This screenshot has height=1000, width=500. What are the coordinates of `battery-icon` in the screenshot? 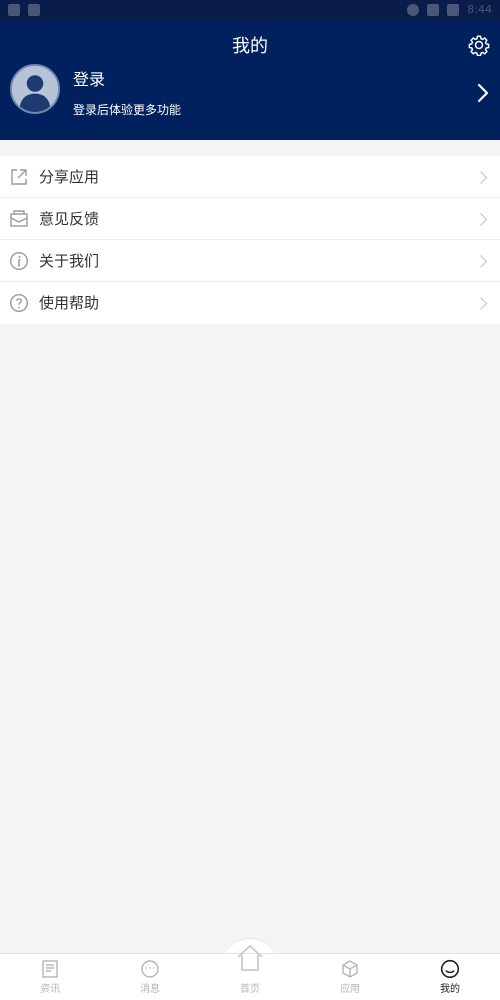 It's located at (453, 10).